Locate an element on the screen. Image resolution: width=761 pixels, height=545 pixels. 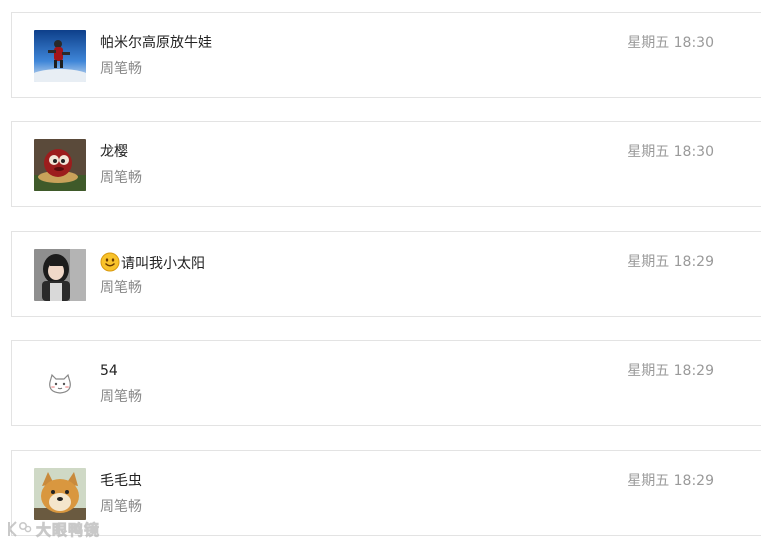
watermark-logo-icon is located at coordinates (20, 529).